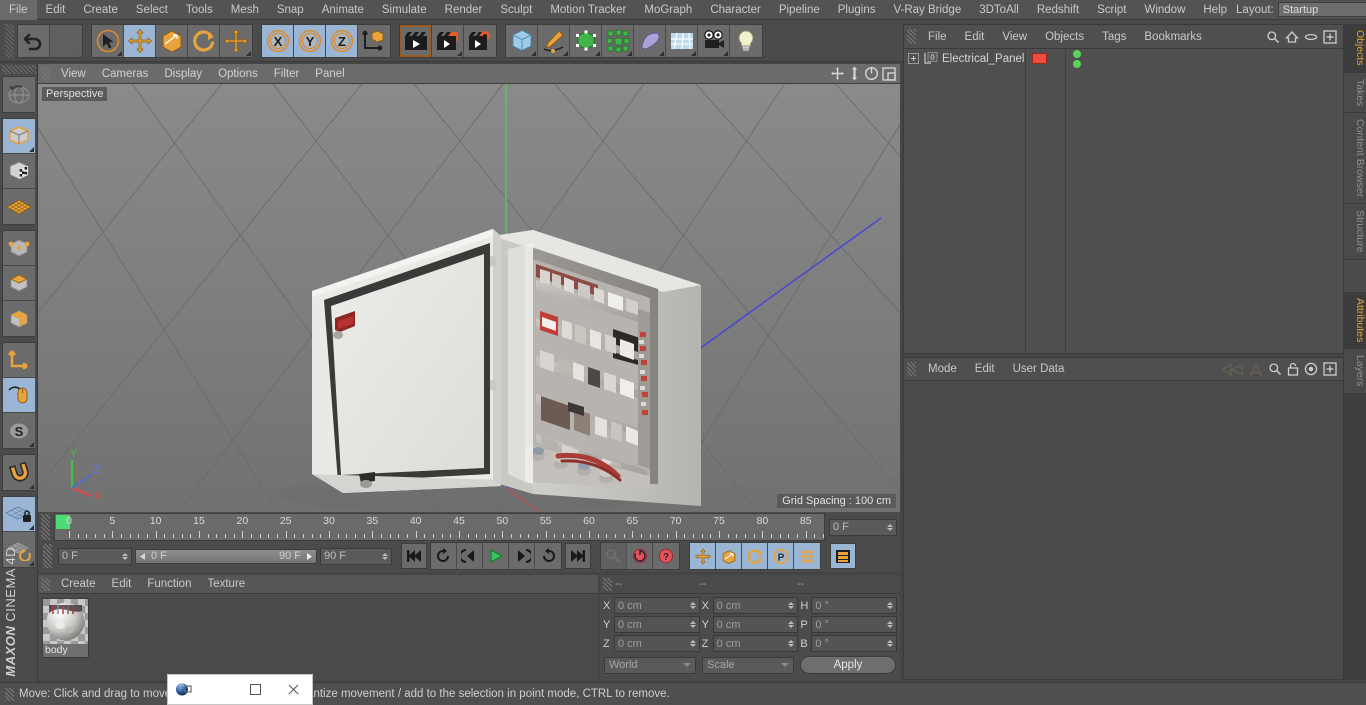  Describe the element at coordinates (125, 556) in the screenshot. I see `current-frame-stepper` at that location.